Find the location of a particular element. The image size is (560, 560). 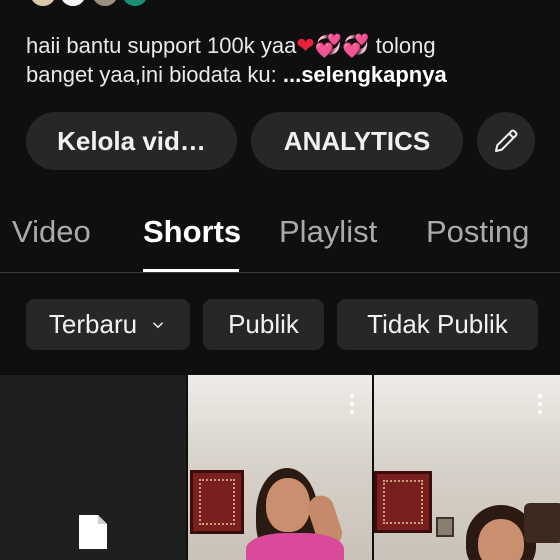

sort-dropdown: Terbaru is located at coordinates (108, 324).